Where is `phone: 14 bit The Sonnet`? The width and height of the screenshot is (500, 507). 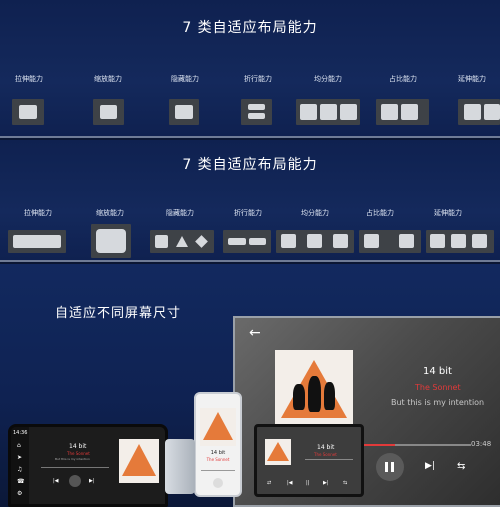 phone: 14 bit The Sonnet is located at coordinates (218, 444).